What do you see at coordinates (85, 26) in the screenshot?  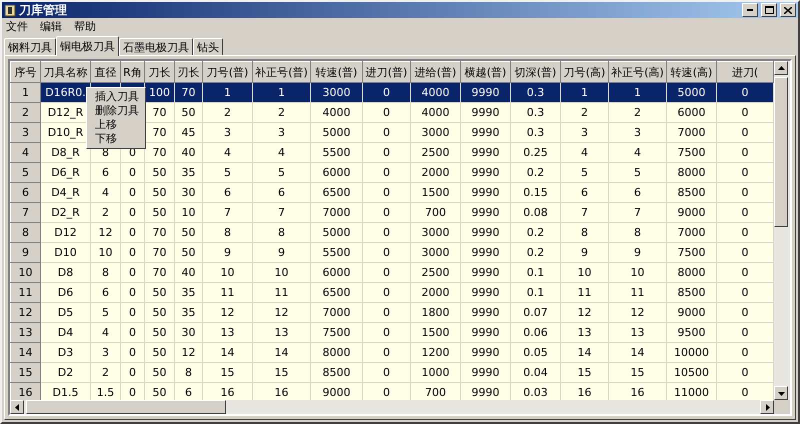 I see `menu-item: 帮助` at bounding box center [85, 26].